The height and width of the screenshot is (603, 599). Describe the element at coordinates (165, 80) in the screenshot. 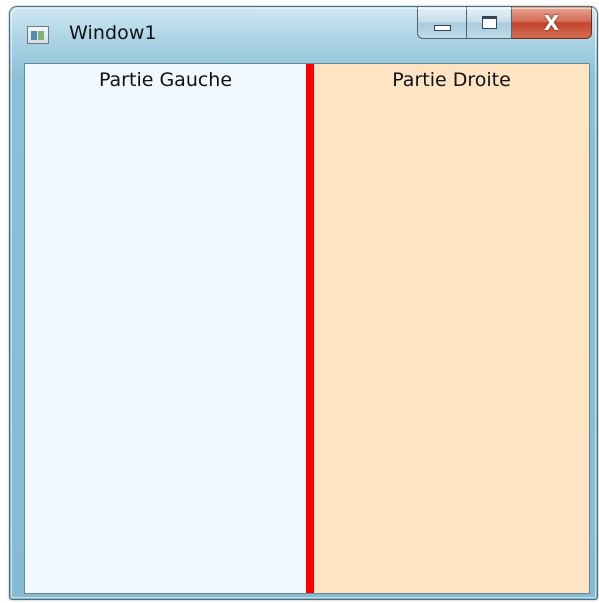

I see `left-pane-label: Partie Gauche` at that location.